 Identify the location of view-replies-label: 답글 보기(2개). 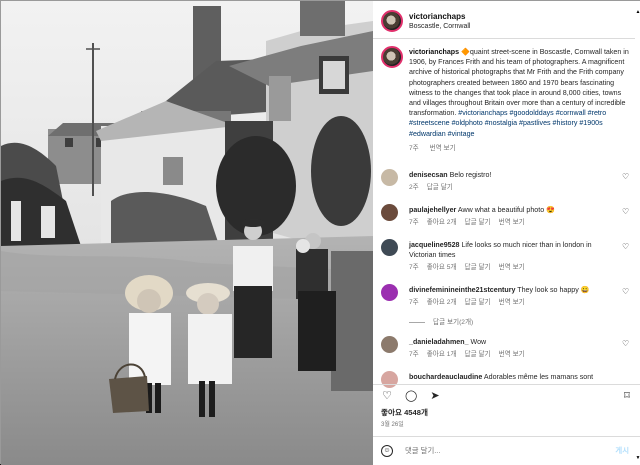
(453, 322).